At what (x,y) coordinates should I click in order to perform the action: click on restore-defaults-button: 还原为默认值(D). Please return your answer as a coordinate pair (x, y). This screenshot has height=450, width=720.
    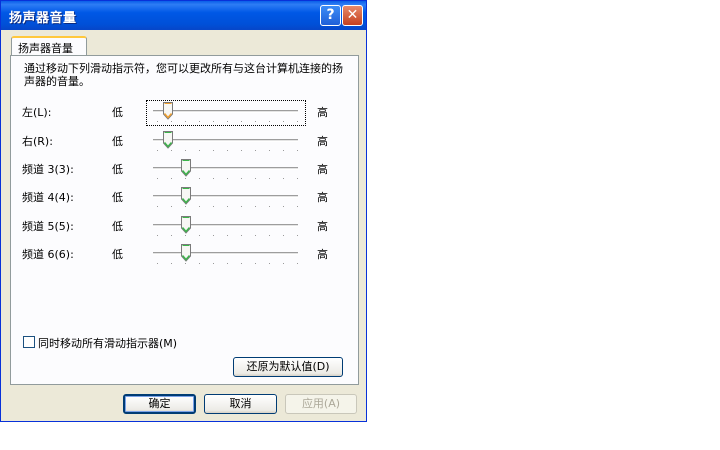
    Looking at the image, I should click on (288, 367).